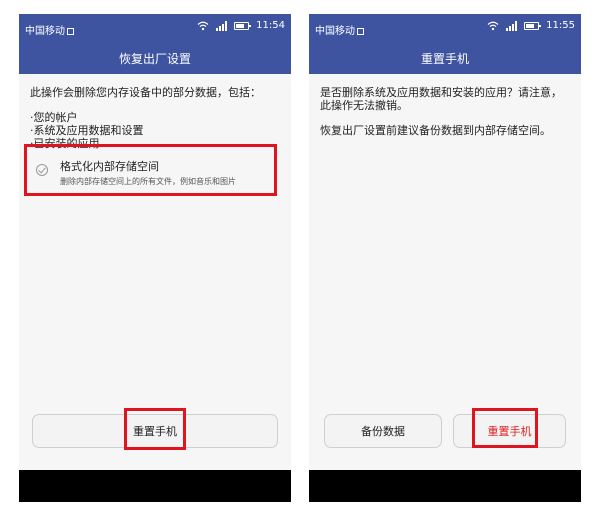 The height and width of the screenshot is (520, 600). Describe the element at coordinates (155, 58) in the screenshot. I see `page-title: 恢复出厂设置` at that location.